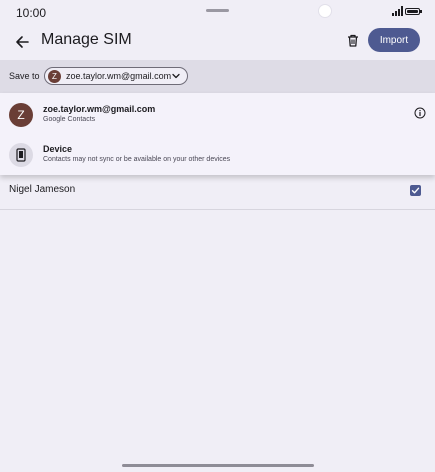 This screenshot has width=435, height=472. I want to click on signal-icon, so click(397, 11).